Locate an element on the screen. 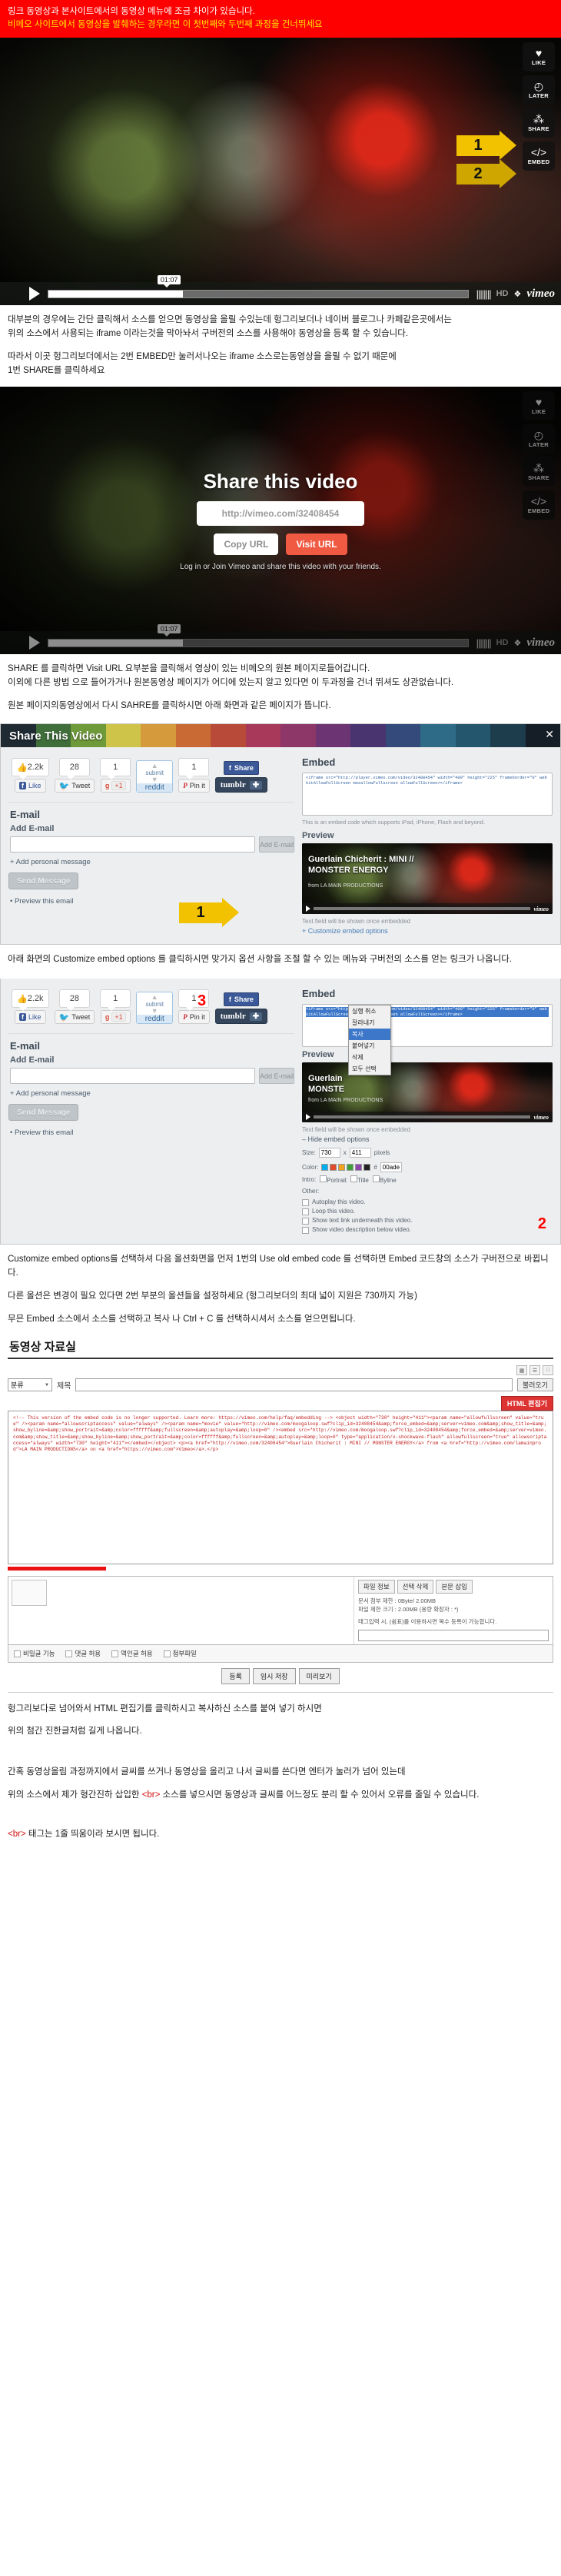 The height and width of the screenshot is (2576, 561). option-attachment: 첨부파일 is located at coordinates (180, 1653).